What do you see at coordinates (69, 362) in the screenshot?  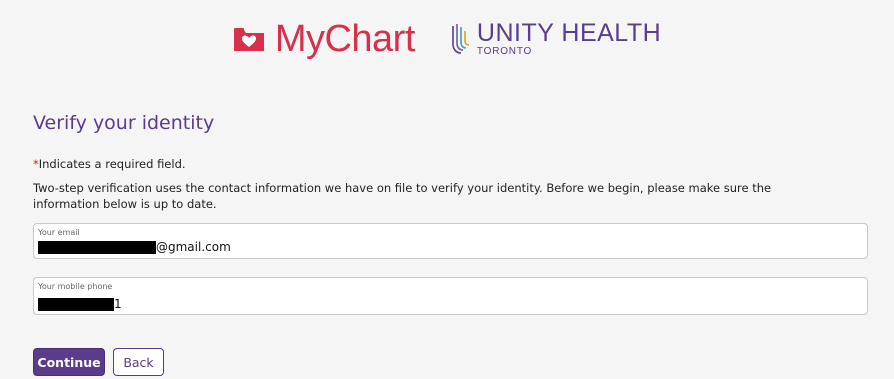 I see `continue-button: Continue` at bounding box center [69, 362].